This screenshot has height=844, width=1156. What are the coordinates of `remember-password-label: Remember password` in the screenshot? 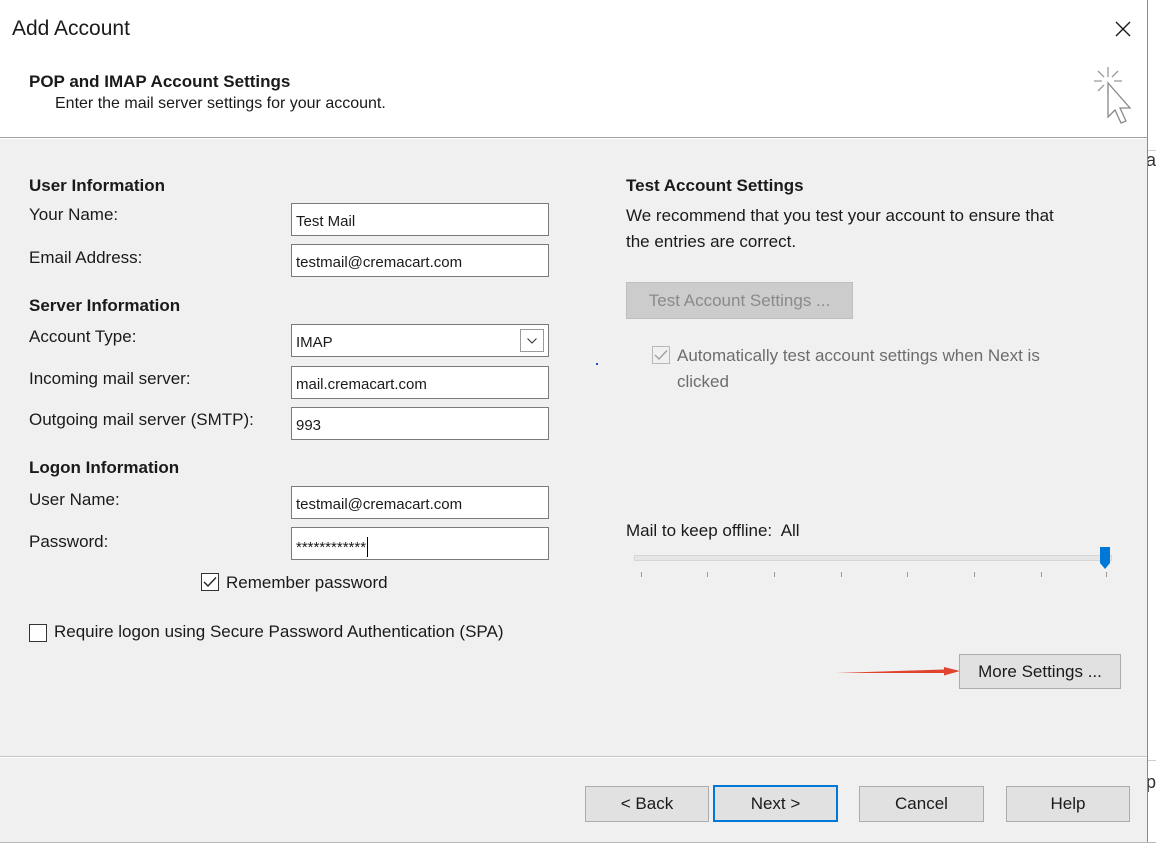 It's located at (307, 583).